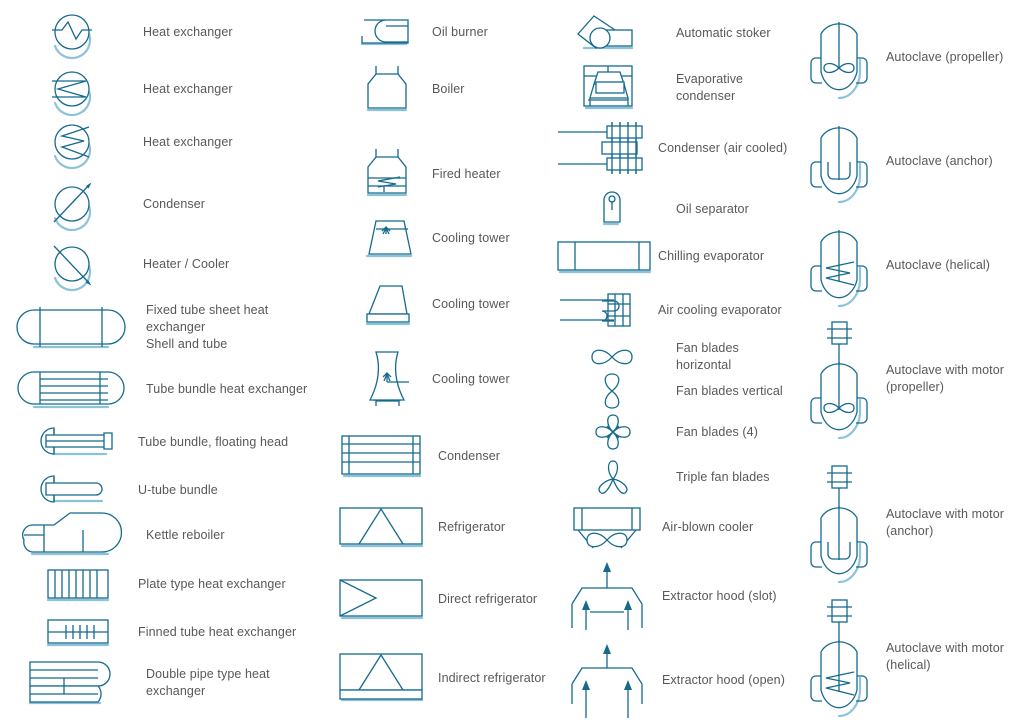 The image size is (1019, 726). Describe the element at coordinates (604, 310) in the screenshot. I see `air-cooling-evaporator-icon` at that location.